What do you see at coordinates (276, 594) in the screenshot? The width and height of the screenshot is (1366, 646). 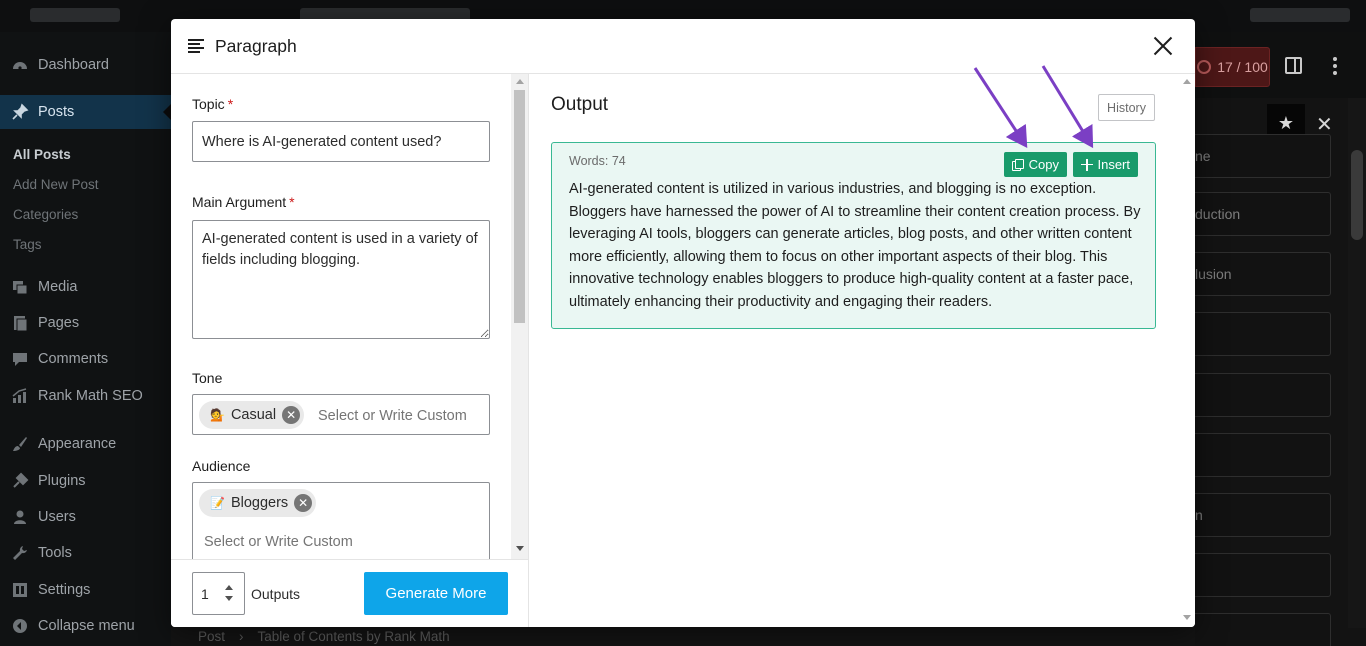 I see `outputs-label: Outputs` at bounding box center [276, 594].